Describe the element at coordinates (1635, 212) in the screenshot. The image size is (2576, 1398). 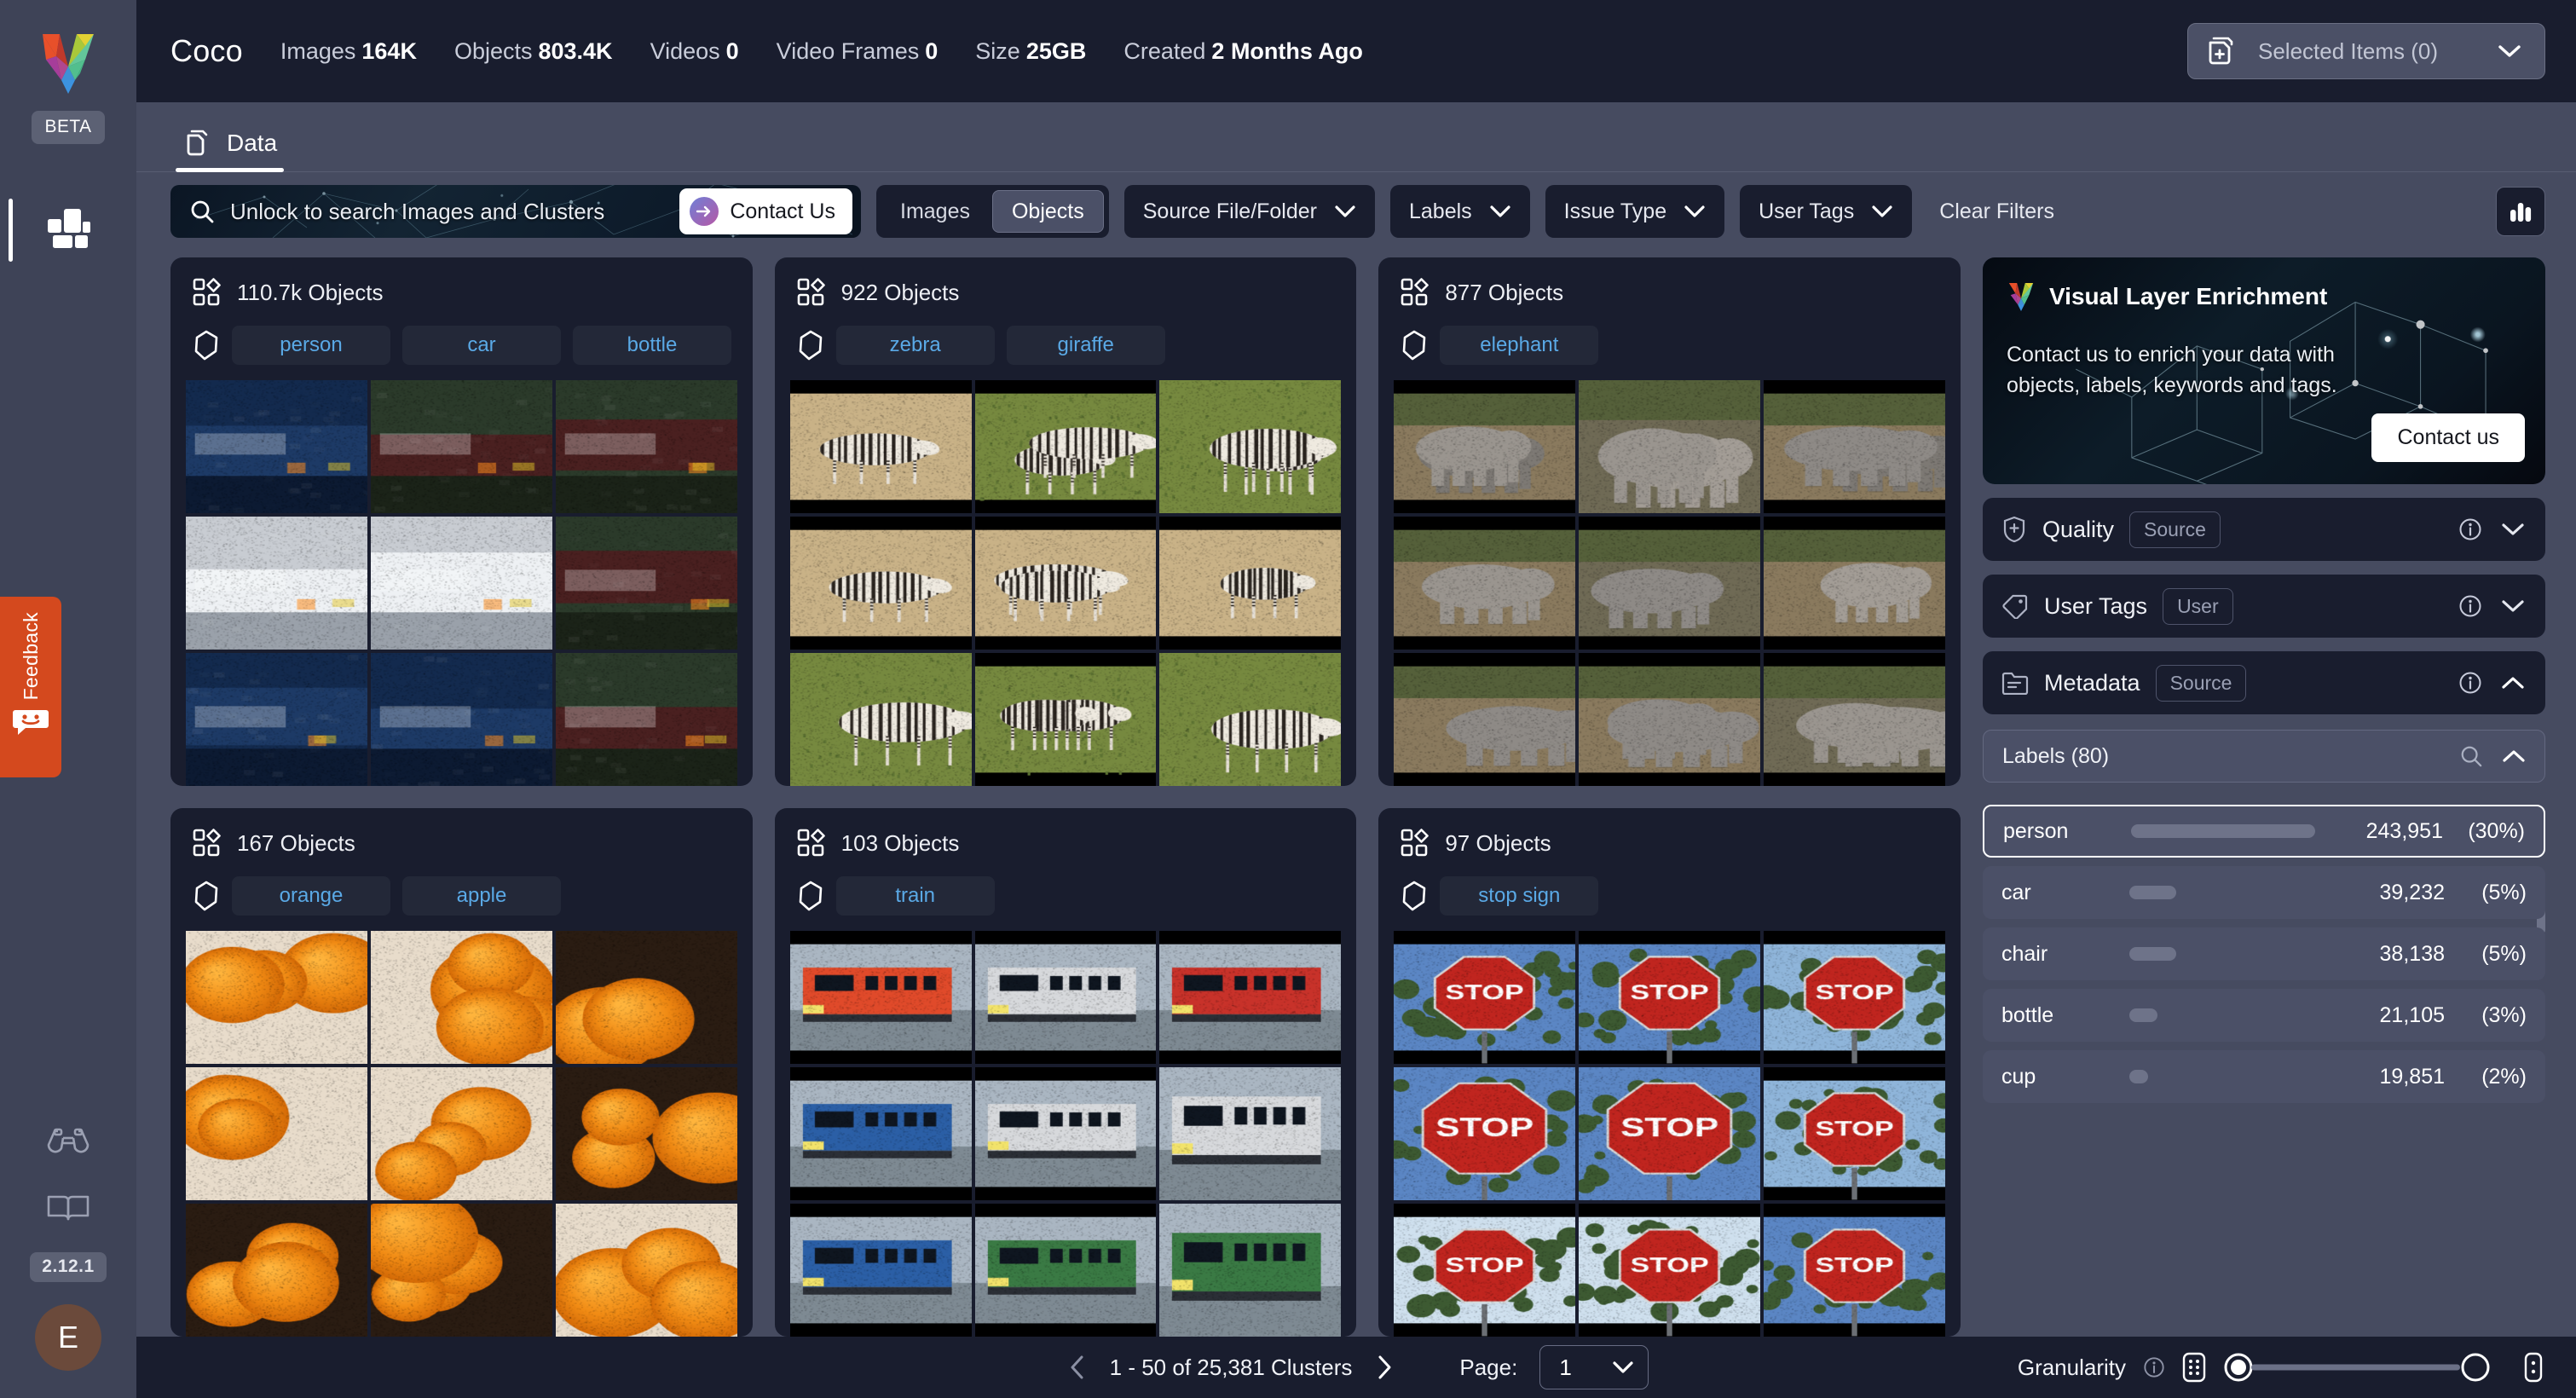
I see `filter-issue-type: Issue Type` at that location.